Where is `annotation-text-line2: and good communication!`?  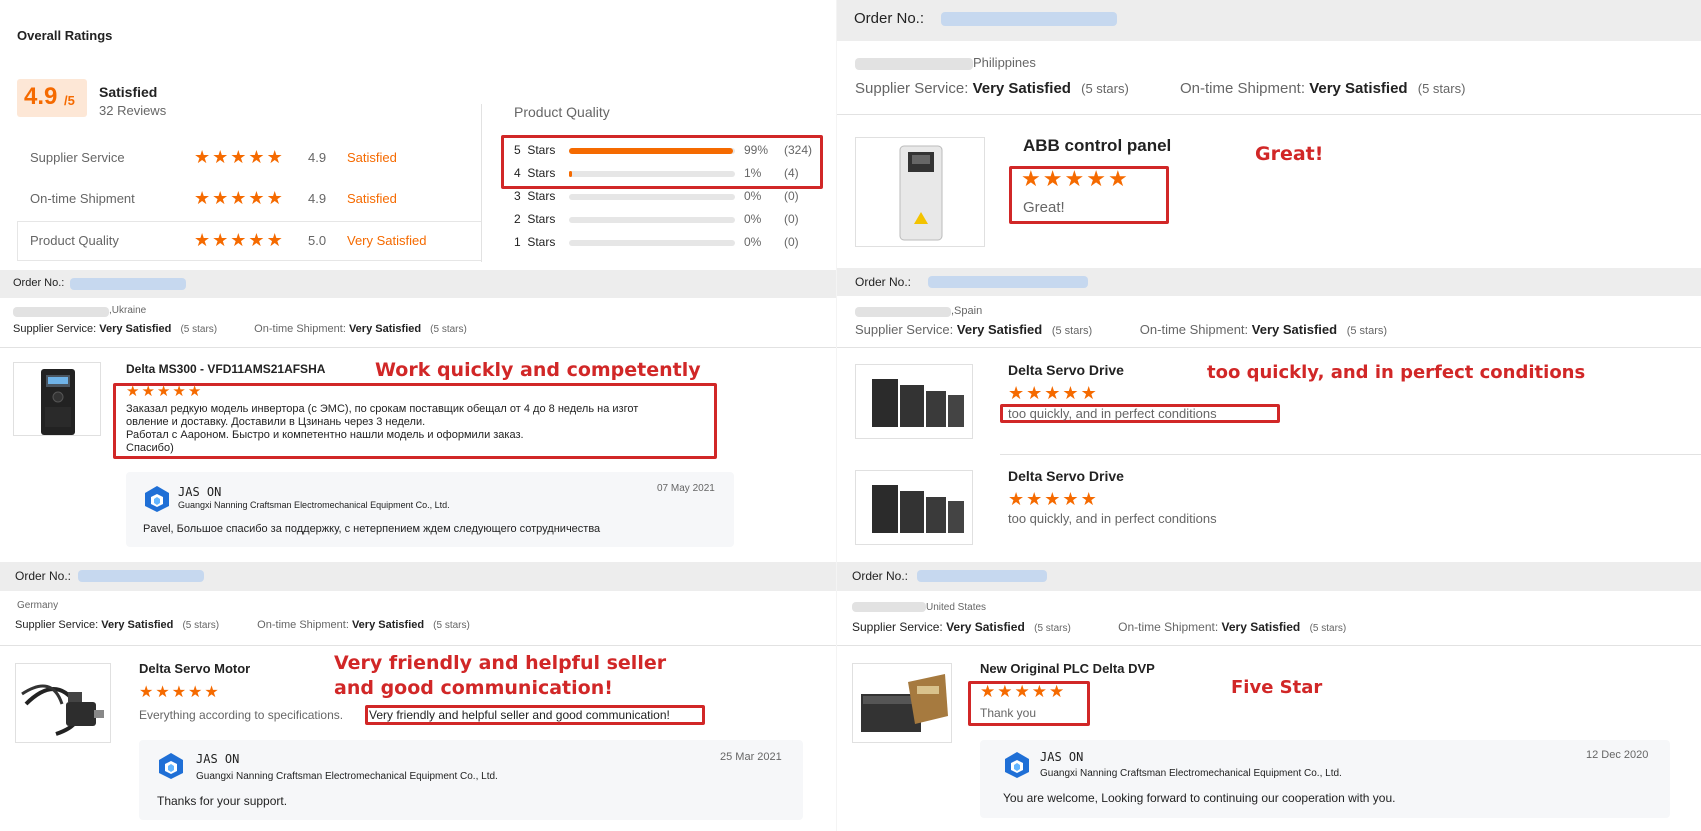 annotation-text-line2: and good communication! is located at coordinates (473, 688).